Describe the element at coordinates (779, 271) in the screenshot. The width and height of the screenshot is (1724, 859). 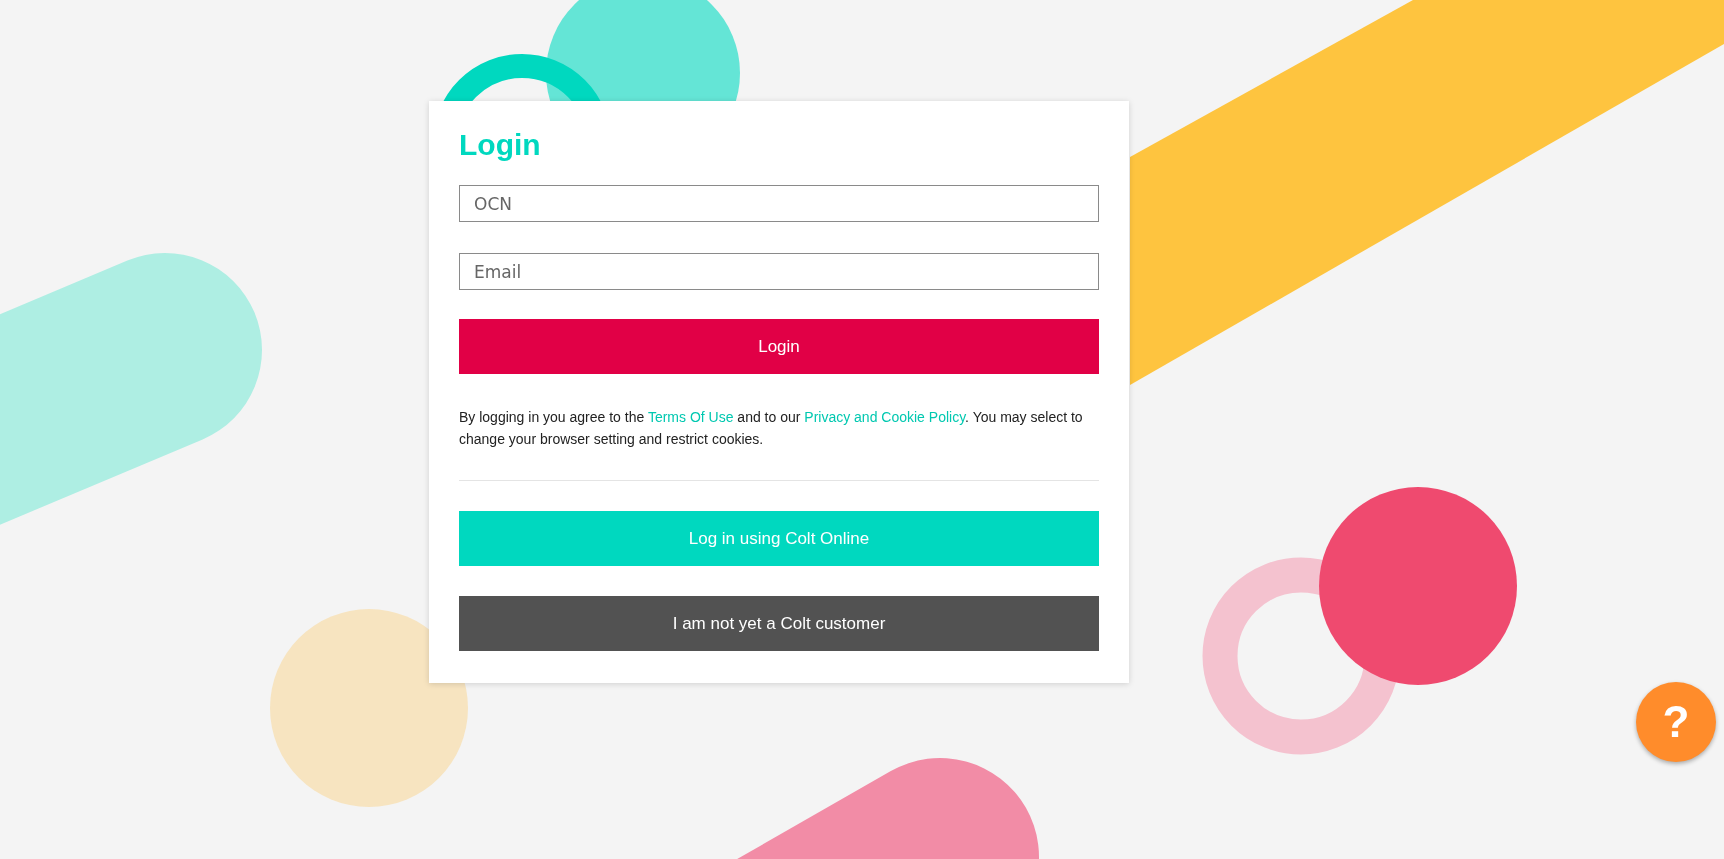
I see `input-field: Email` at that location.